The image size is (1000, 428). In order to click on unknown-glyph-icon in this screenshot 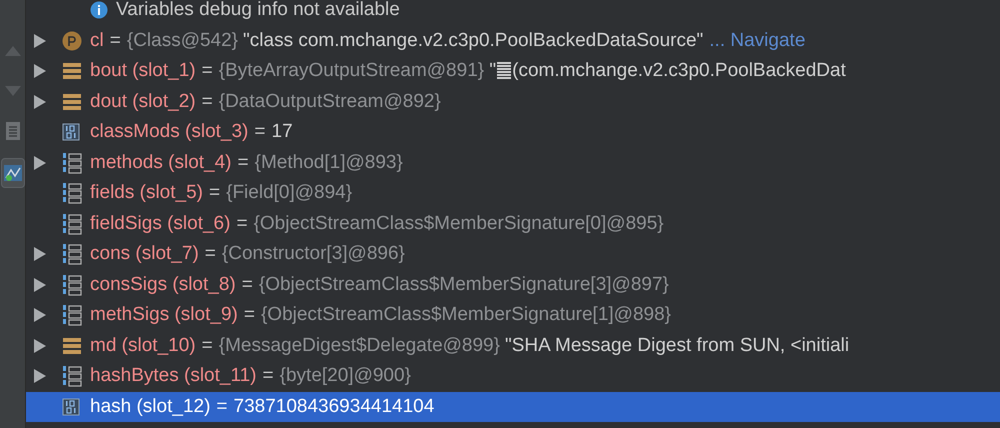, I will do `click(504, 71)`.